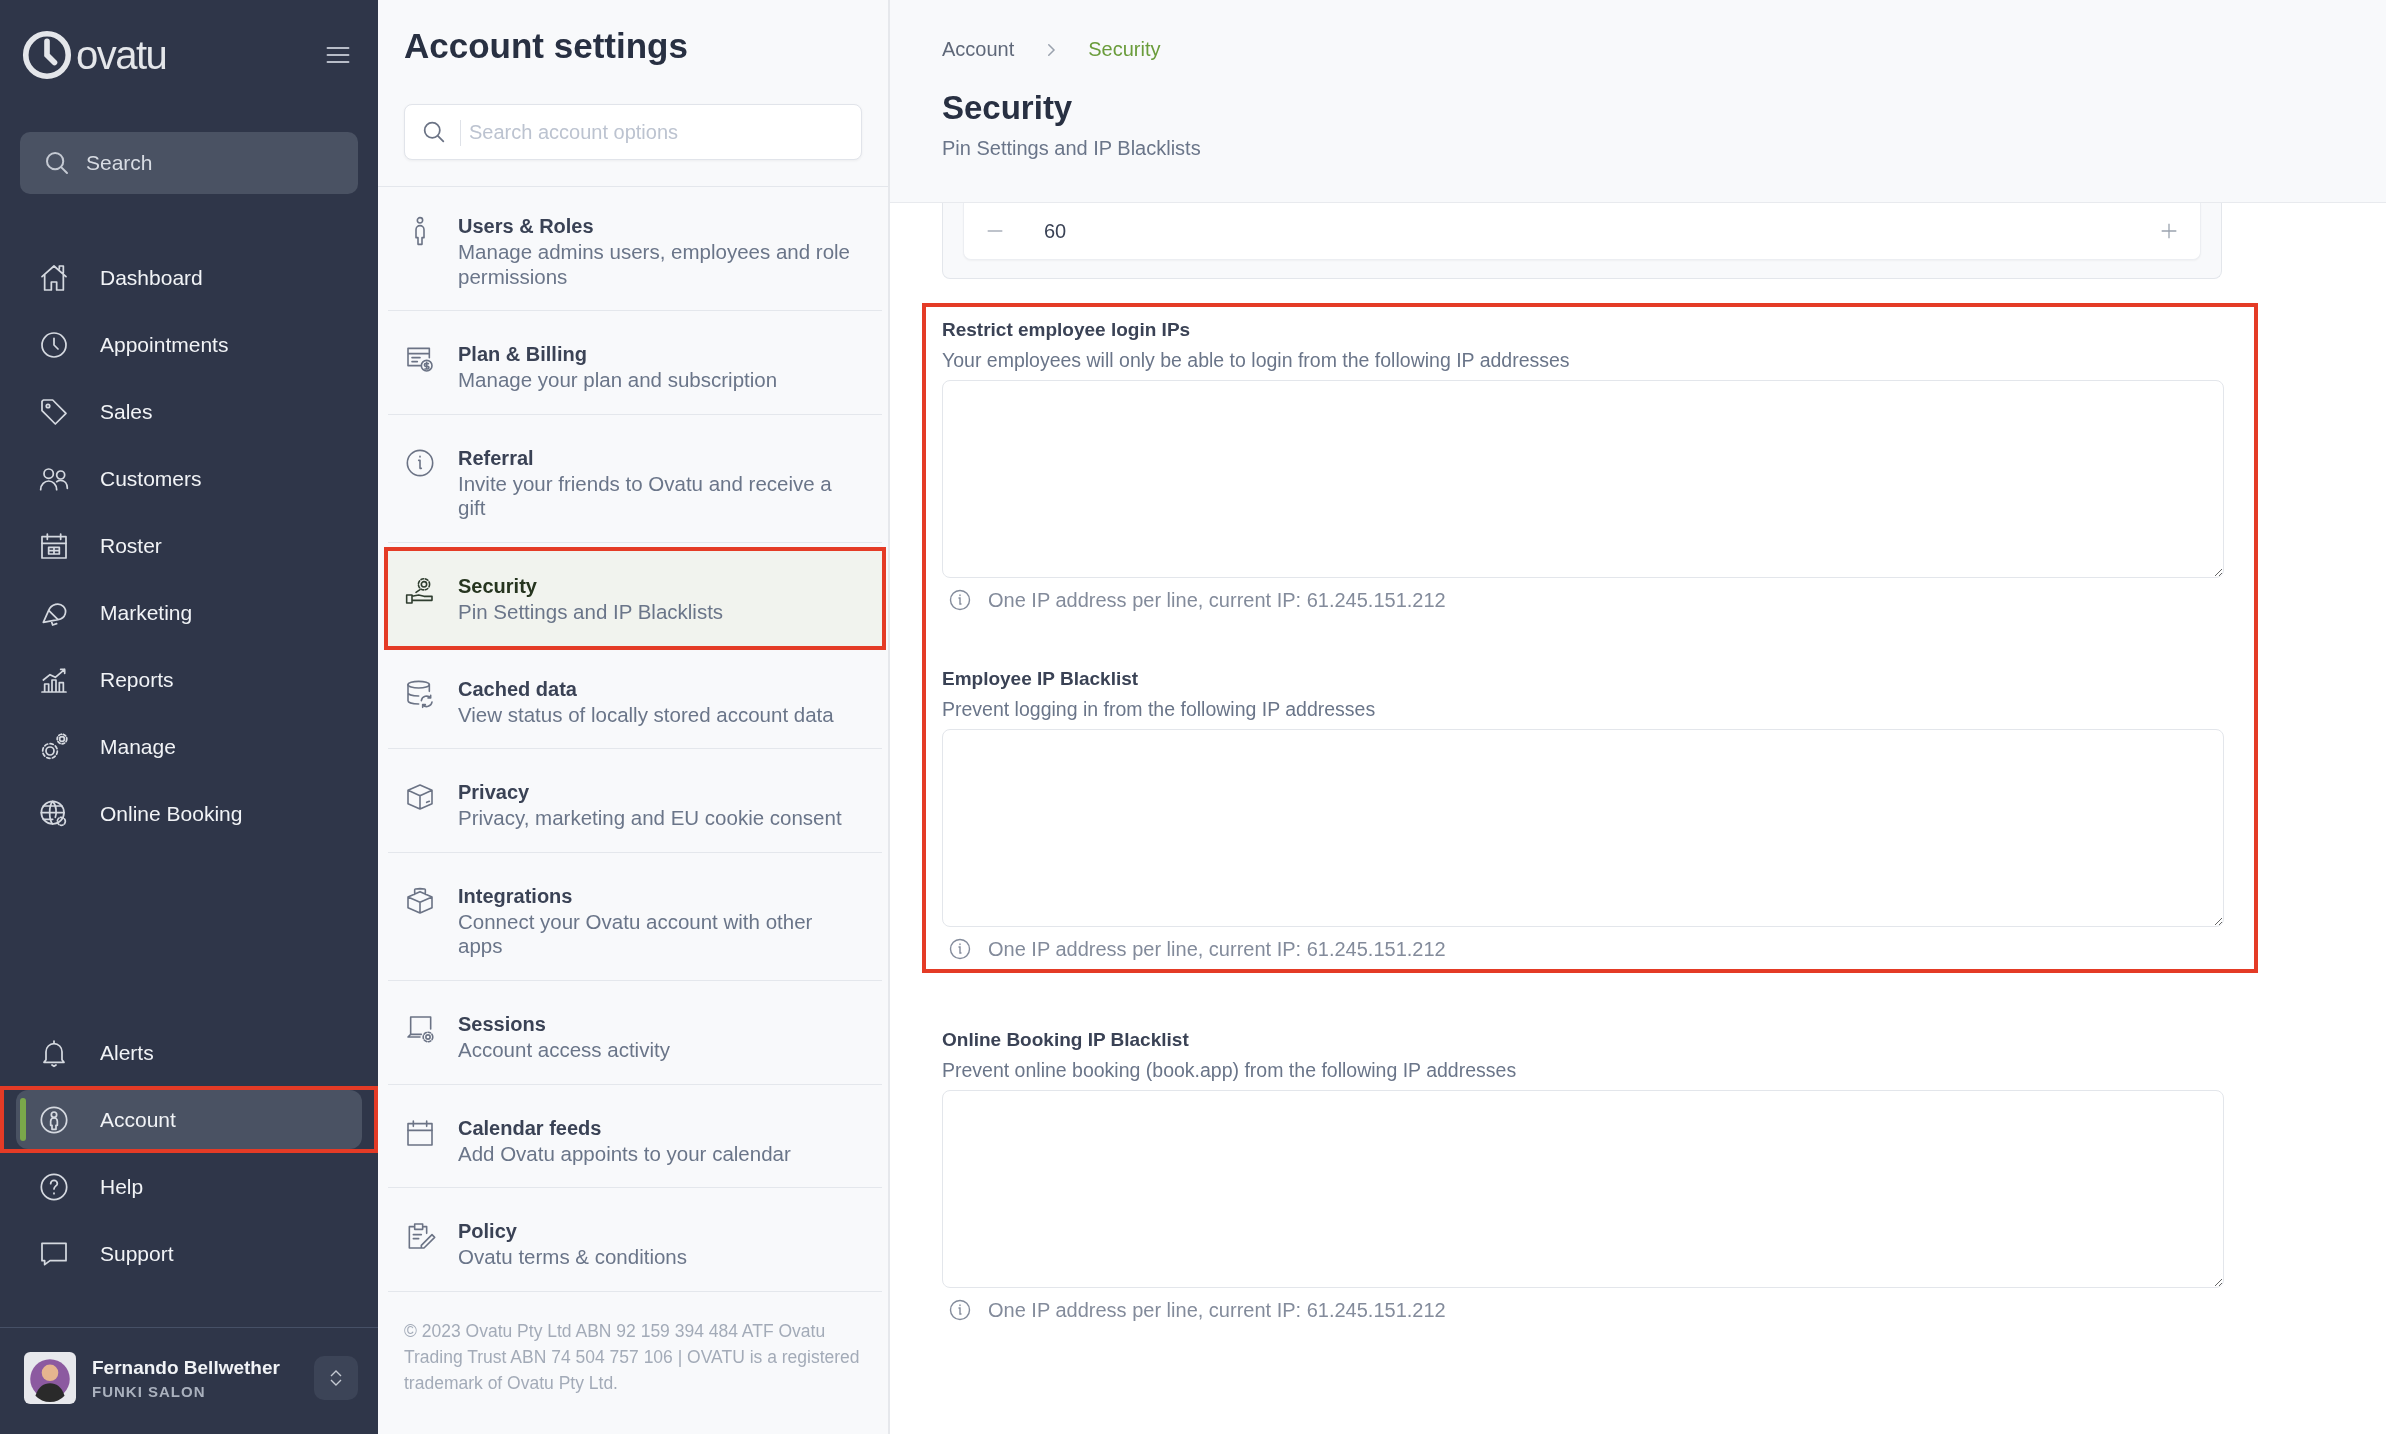 The image size is (2386, 1434). What do you see at coordinates (189, 679) in the screenshot?
I see `nav-item: Reports` at bounding box center [189, 679].